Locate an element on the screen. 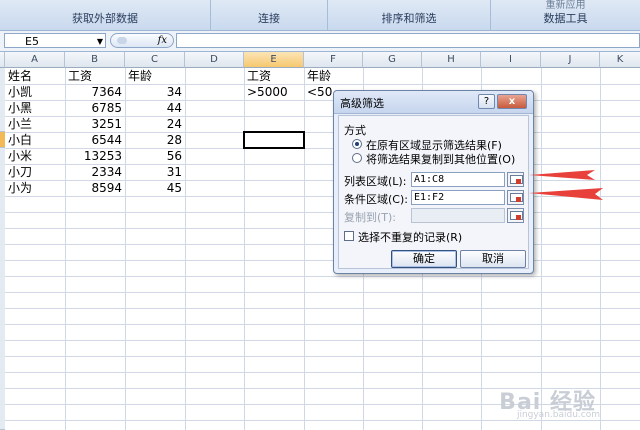 Image resolution: width=640 pixels, height=430 pixels. formula-bar: E5 ▼ fx is located at coordinates (320, 41).